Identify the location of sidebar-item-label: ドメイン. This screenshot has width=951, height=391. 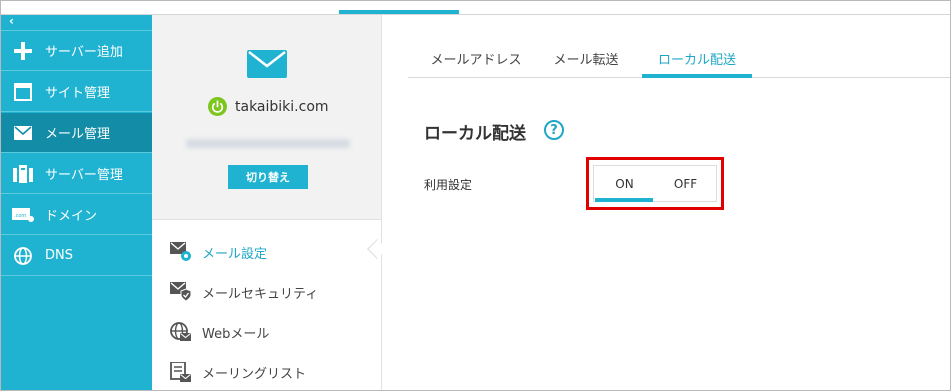
(71, 216).